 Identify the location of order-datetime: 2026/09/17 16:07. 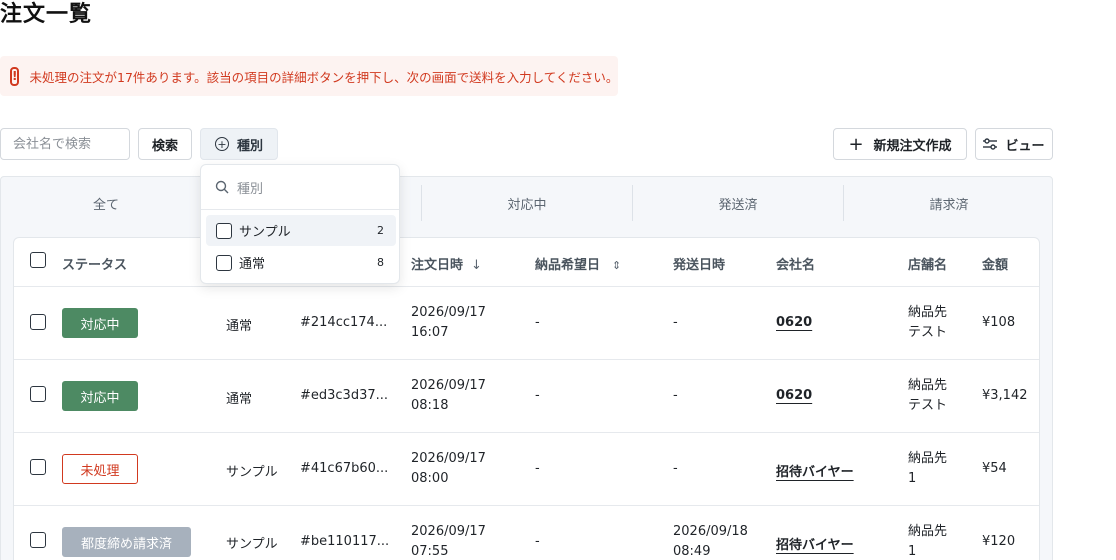
(448, 323).